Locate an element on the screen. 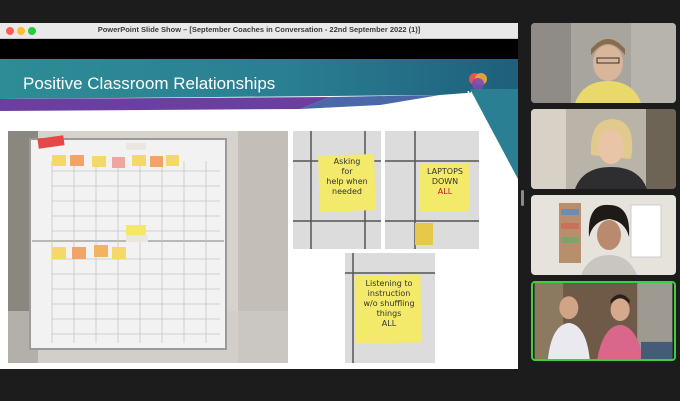 This screenshot has height=401, width=680. sticky-note-2-text: LAPTOPS DOWN ALL is located at coordinates (445, 181).